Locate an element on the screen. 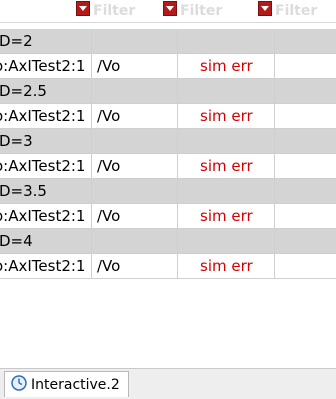  group-row: D=3 is located at coordinates (168, 141).